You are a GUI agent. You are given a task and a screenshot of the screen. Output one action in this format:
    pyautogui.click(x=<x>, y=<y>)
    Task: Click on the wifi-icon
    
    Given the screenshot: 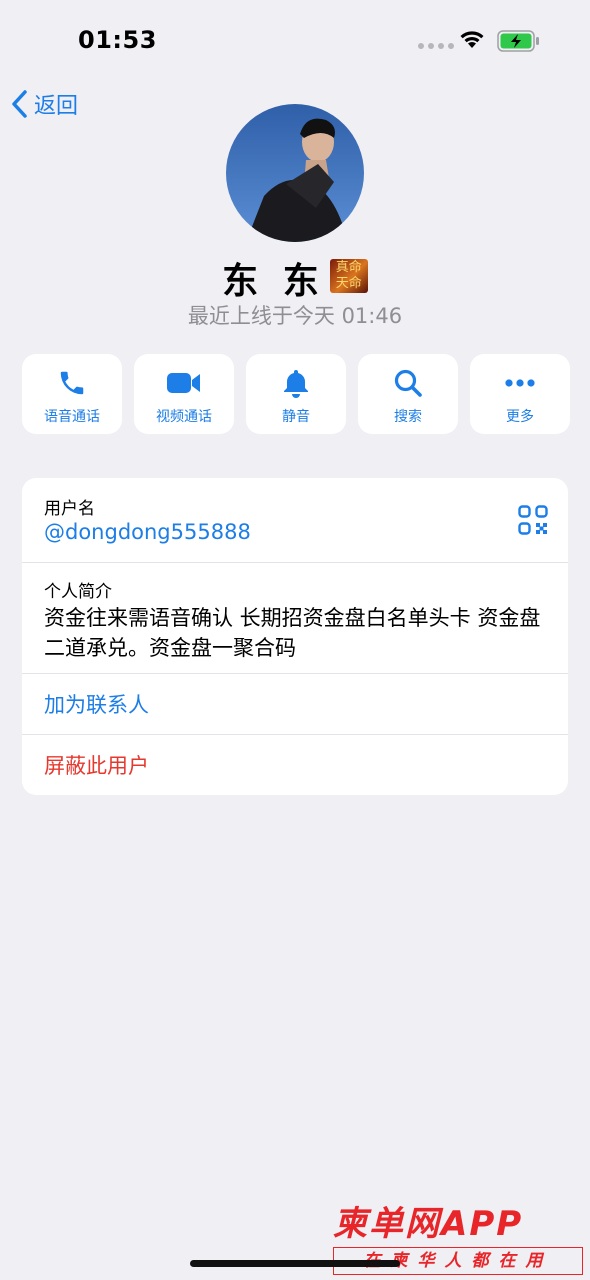 What is the action you would take?
    pyautogui.click(x=472, y=39)
    